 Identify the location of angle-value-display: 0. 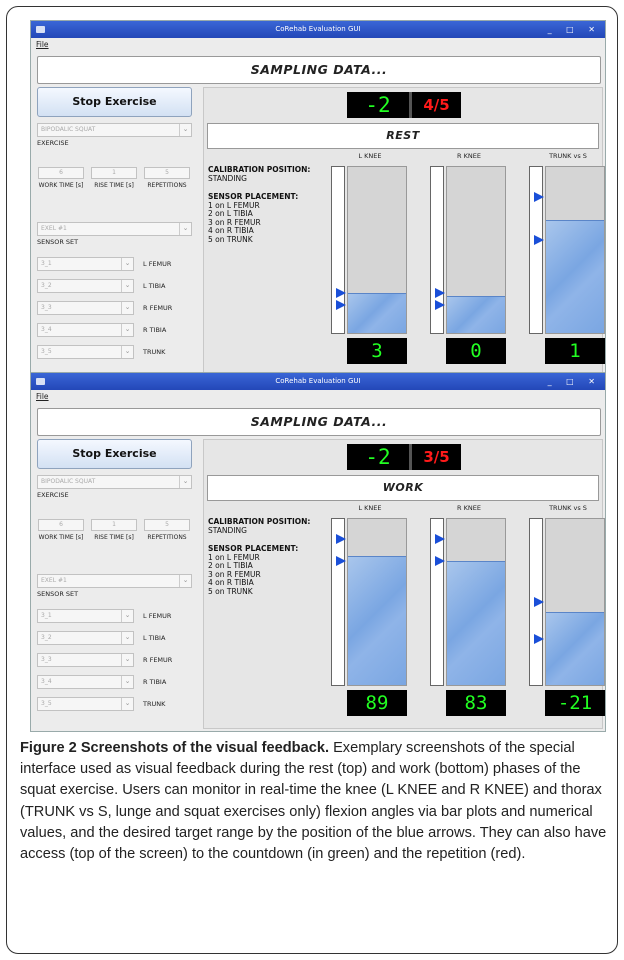
(476, 351).